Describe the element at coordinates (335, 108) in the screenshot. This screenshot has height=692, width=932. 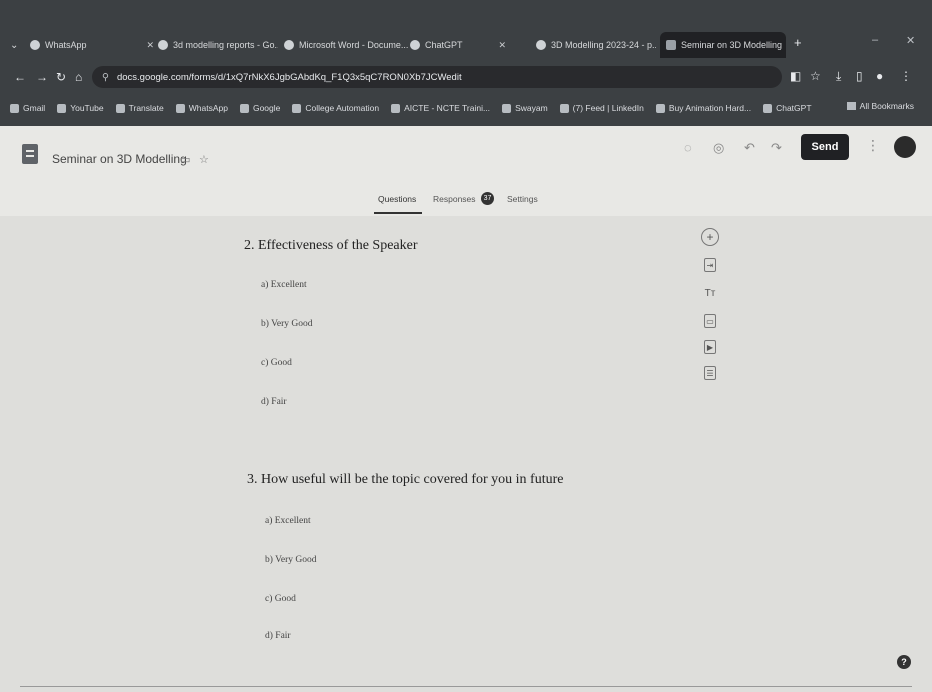
I see `bookmark-college-automation: College Automation` at that location.